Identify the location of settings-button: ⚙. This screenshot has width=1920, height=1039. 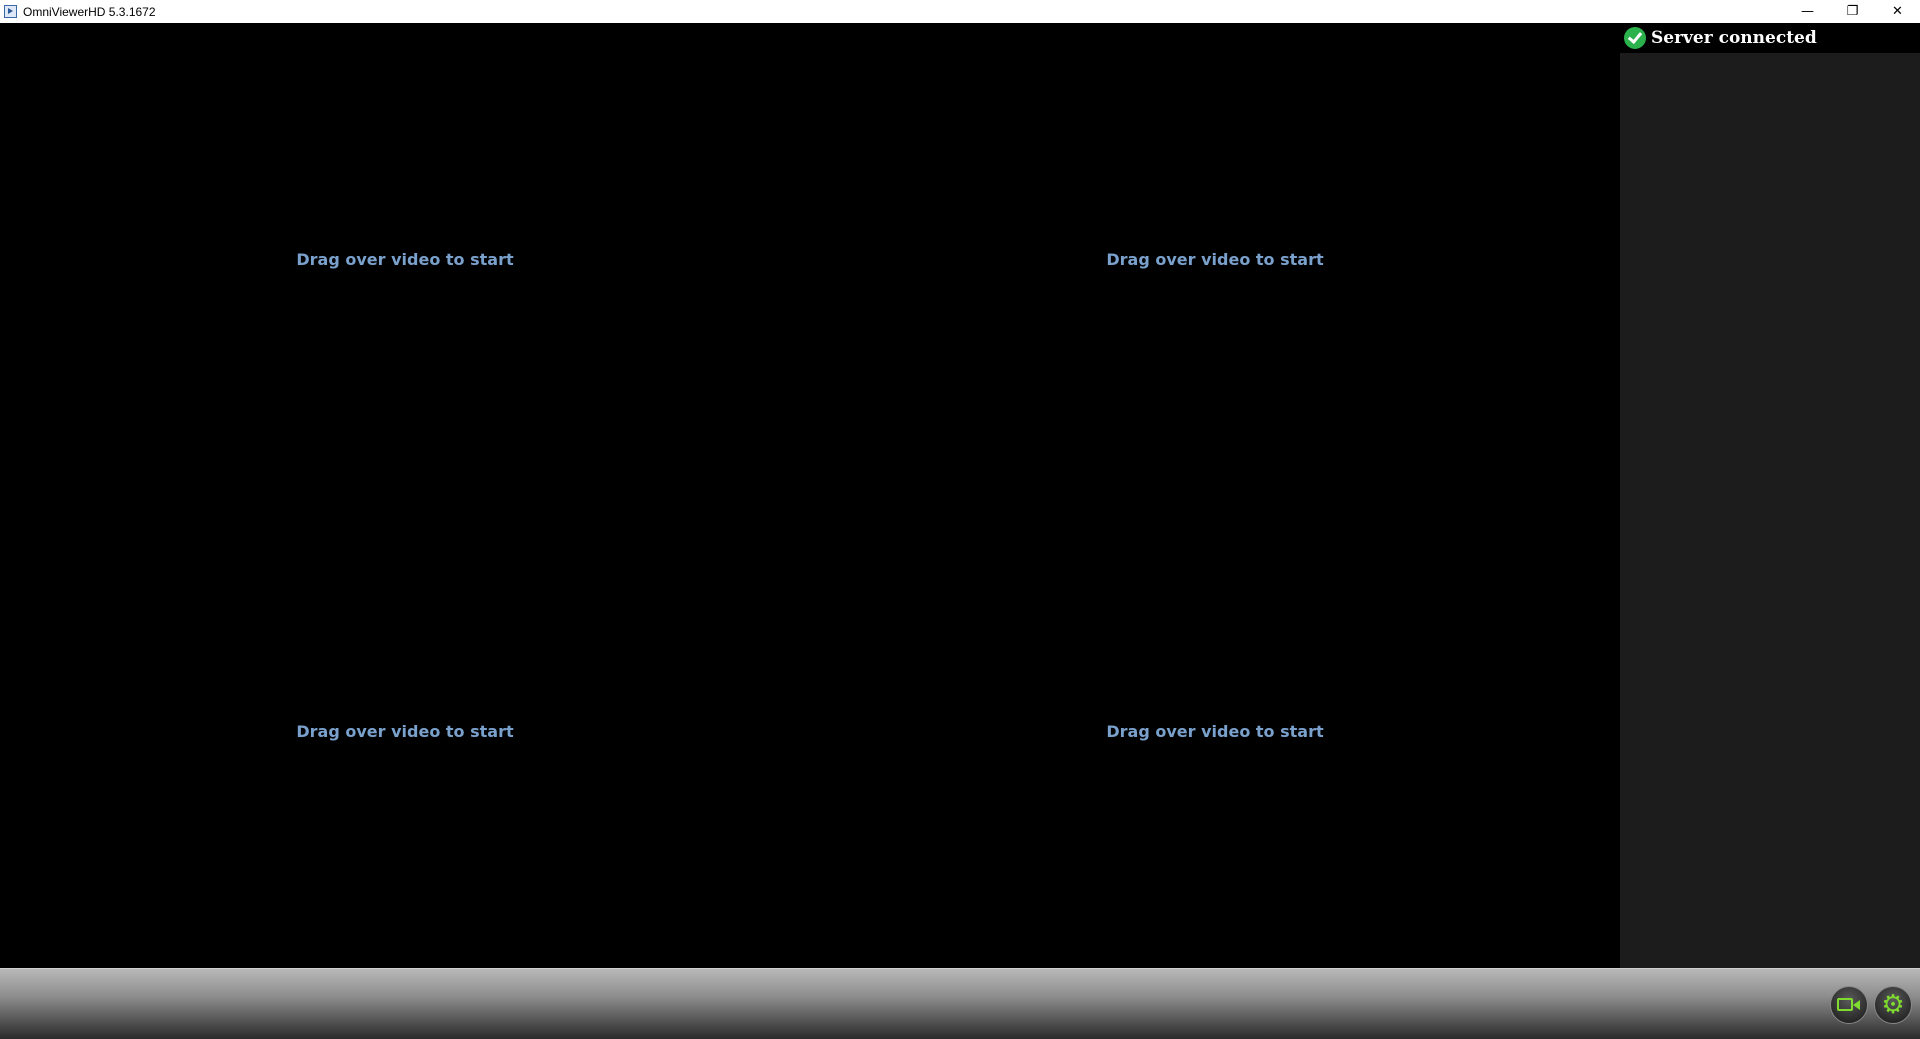
(1893, 1005).